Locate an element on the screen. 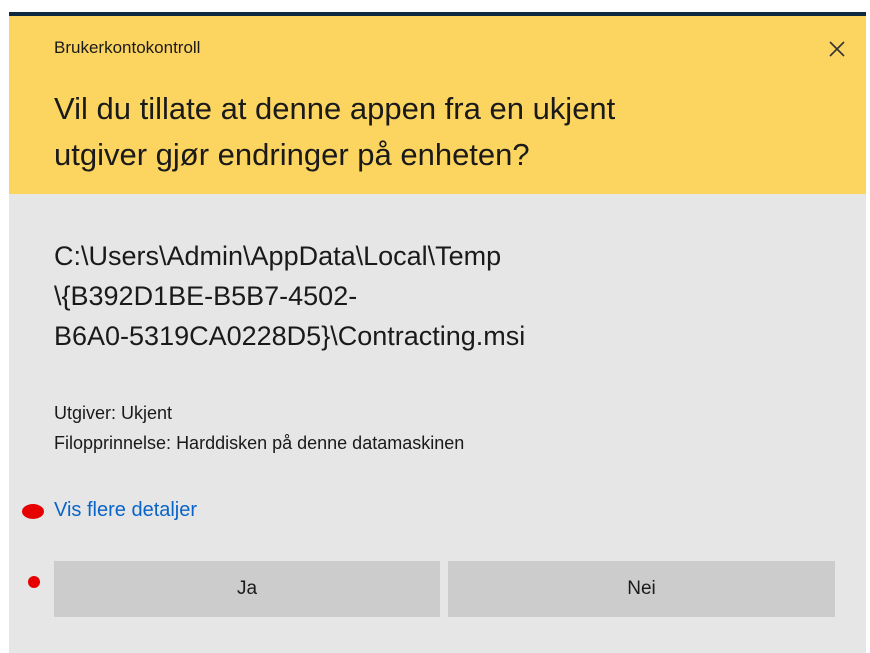 This screenshot has height=653, width=870. dialog-app-title: Brukerkontokontroll is located at coordinates (127, 47).